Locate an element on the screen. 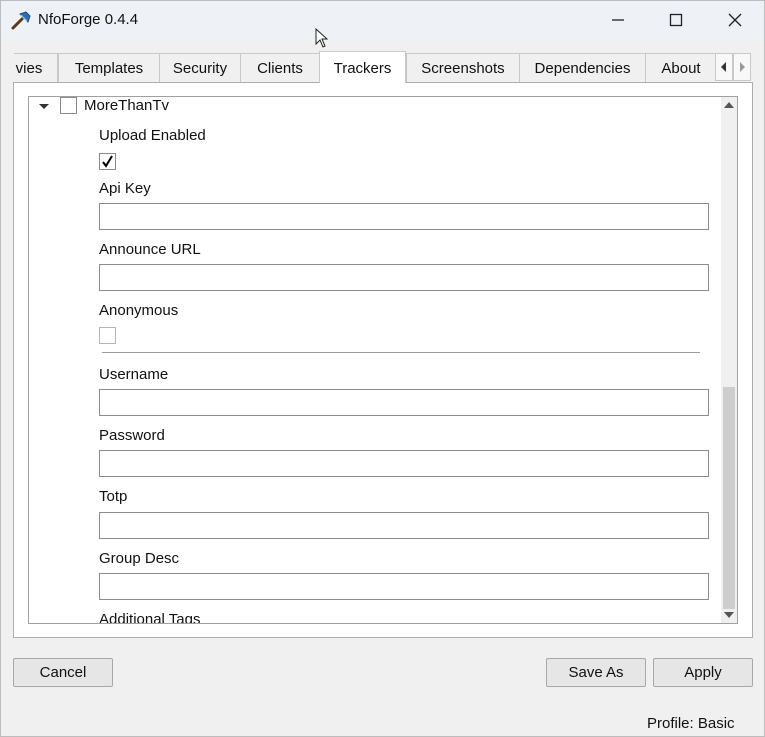 The width and height of the screenshot is (765, 737). tab-dependencies: Dependencies is located at coordinates (582, 68).